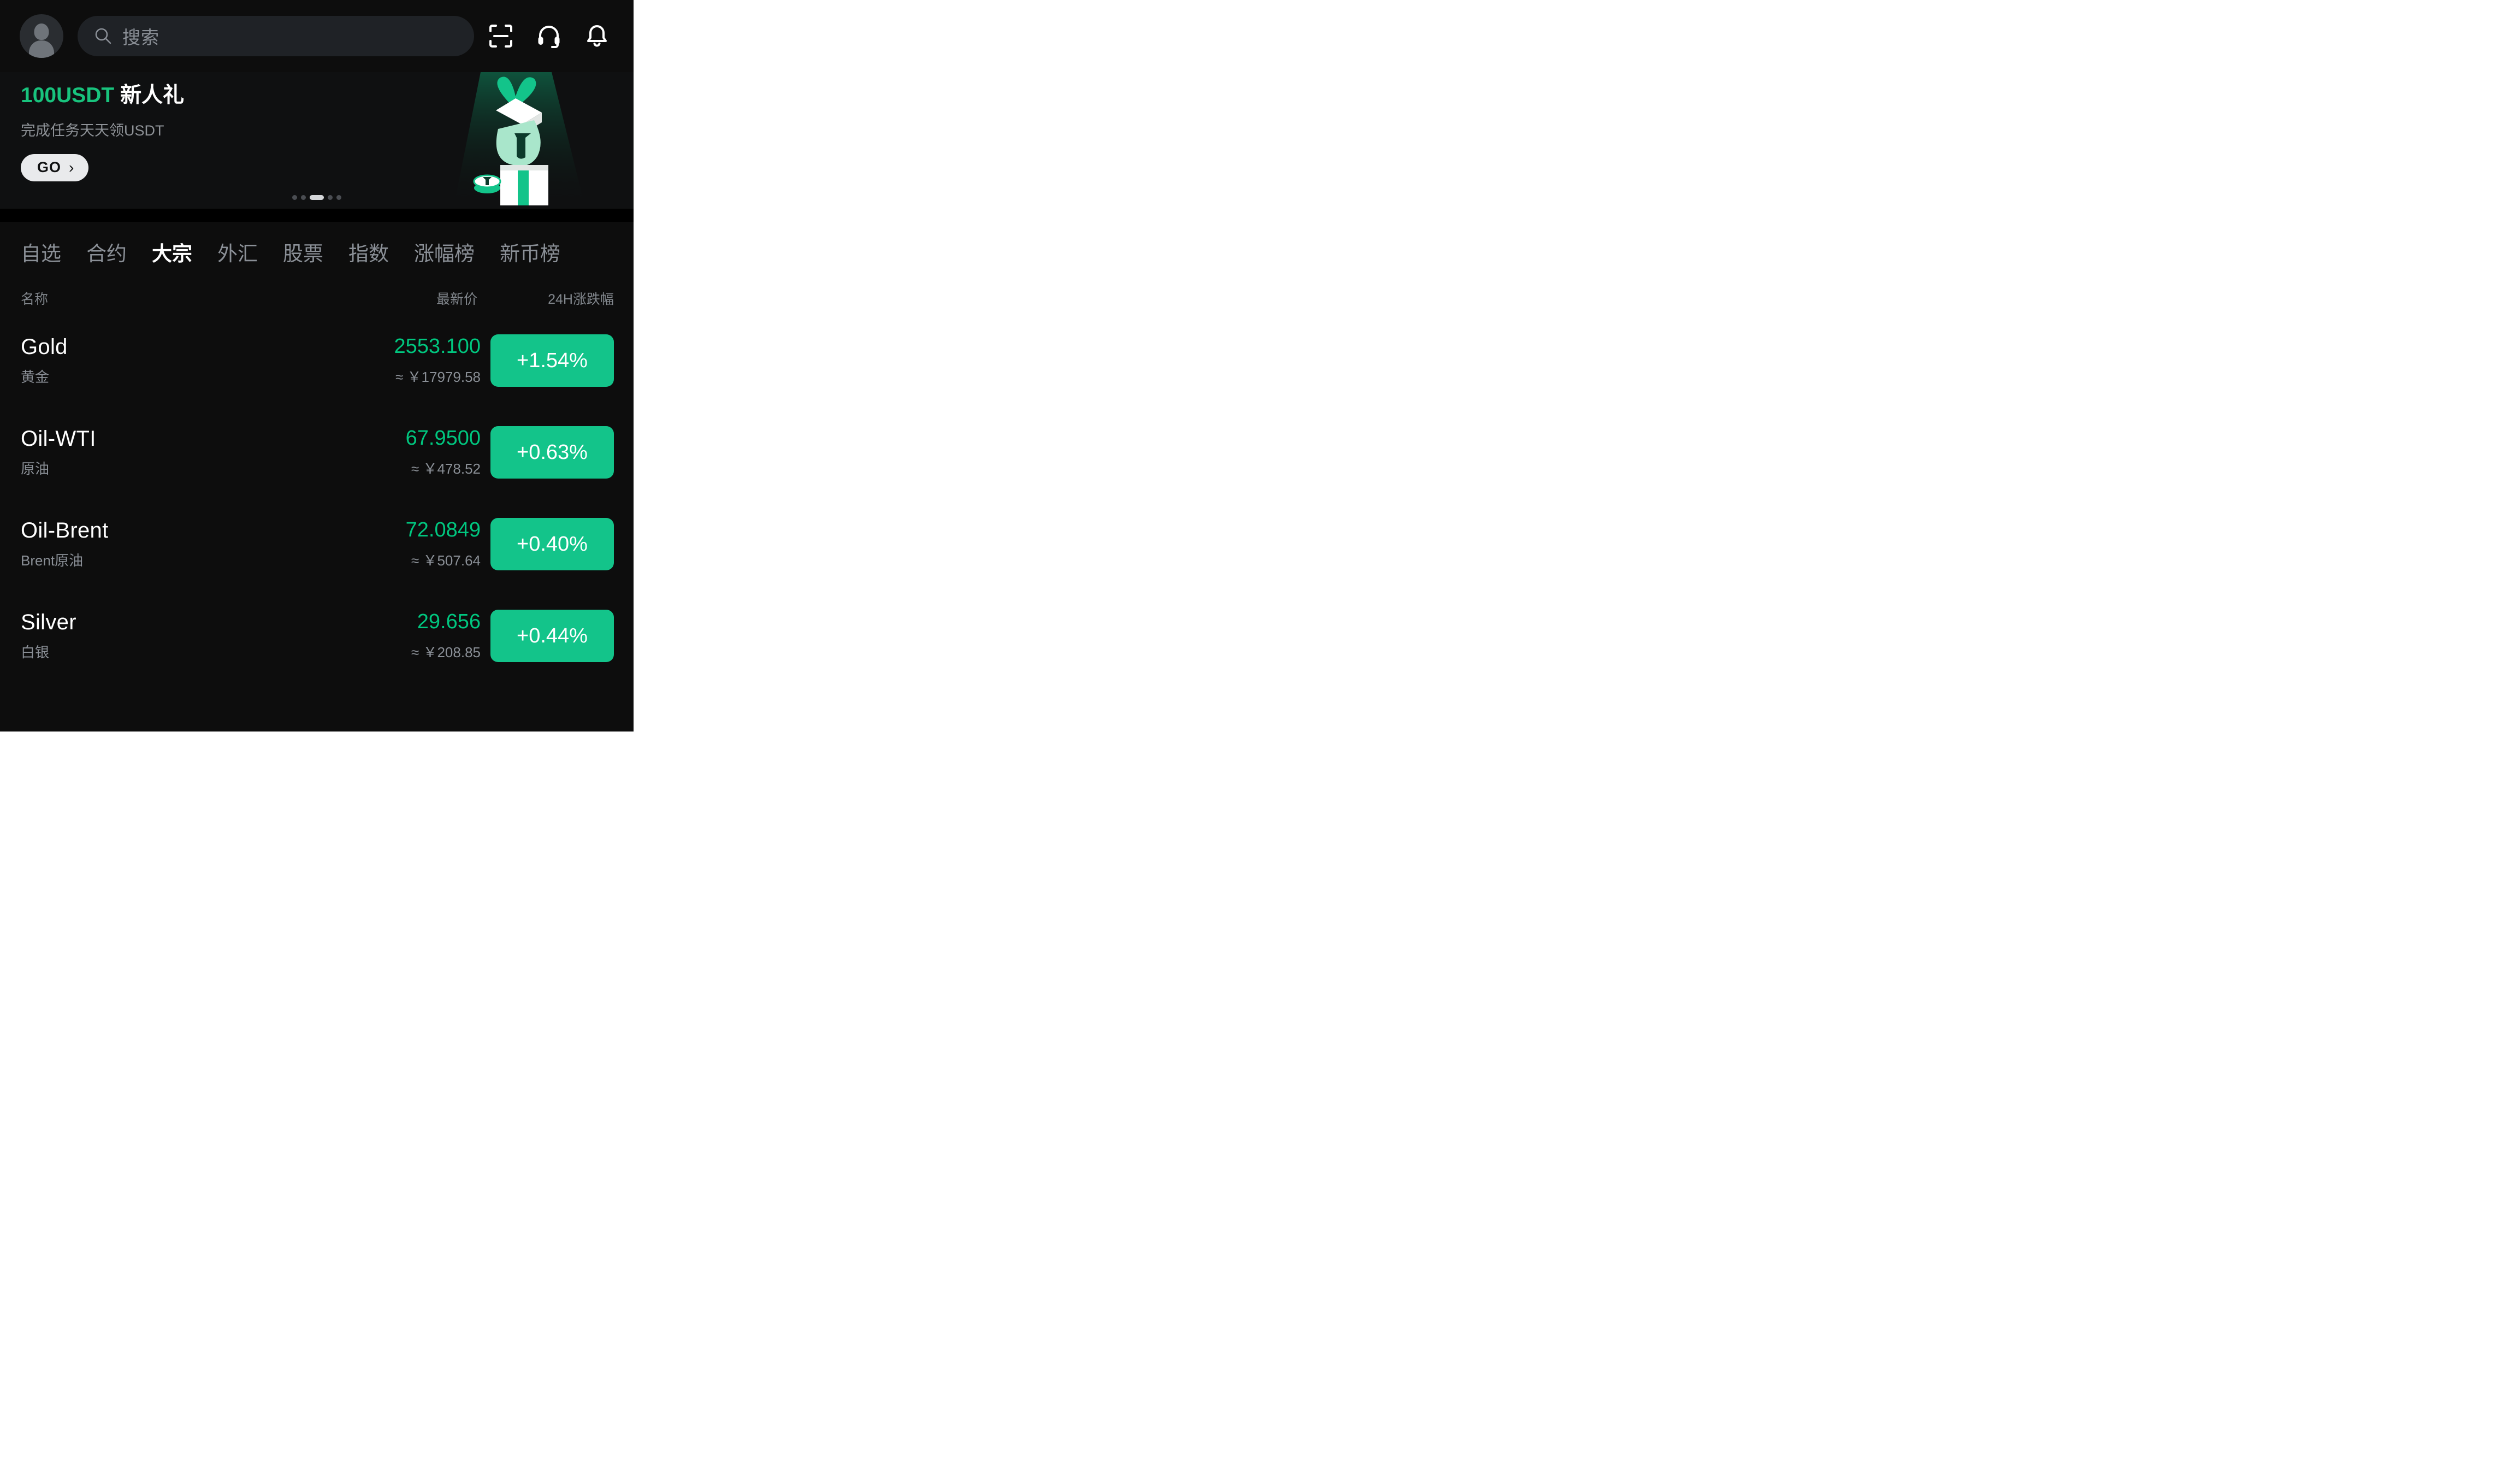 The image size is (2520, 1463). What do you see at coordinates (318, 360) in the screenshot?
I see `table-row: Gold 黄金 2553.100 ≈ ￥17979.58 +1.54%` at bounding box center [318, 360].